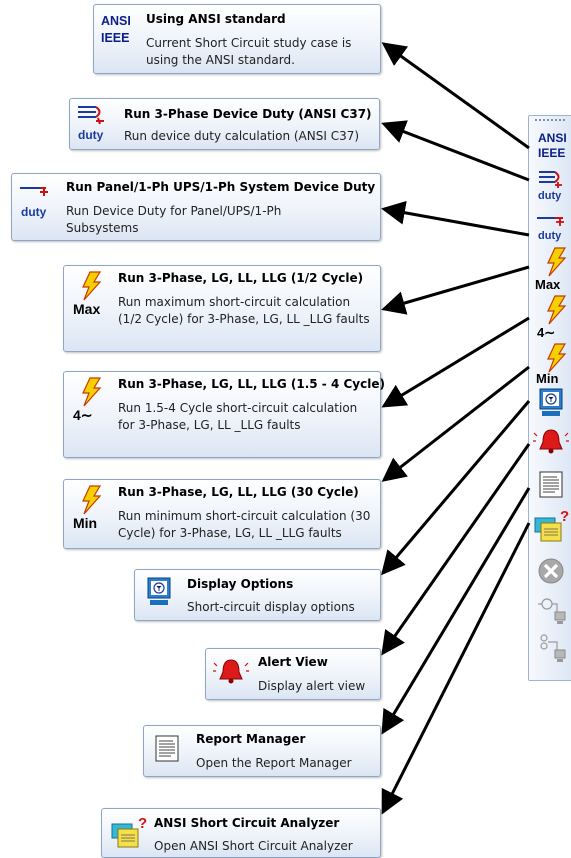 Image resolution: width=571 pixels, height=858 pixels. I want to click on arrow-panel-duty, so click(455, 218).